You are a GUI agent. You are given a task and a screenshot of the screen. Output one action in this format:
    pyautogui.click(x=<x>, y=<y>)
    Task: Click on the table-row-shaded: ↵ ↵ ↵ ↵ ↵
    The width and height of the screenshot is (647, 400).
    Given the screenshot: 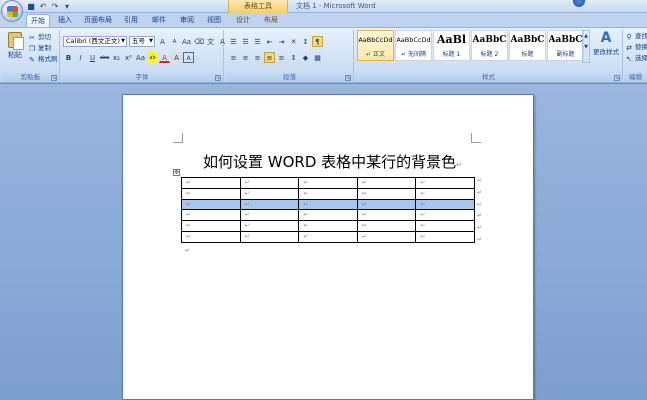 What is the action you would take?
    pyautogui.click(x=328, y=204)
    